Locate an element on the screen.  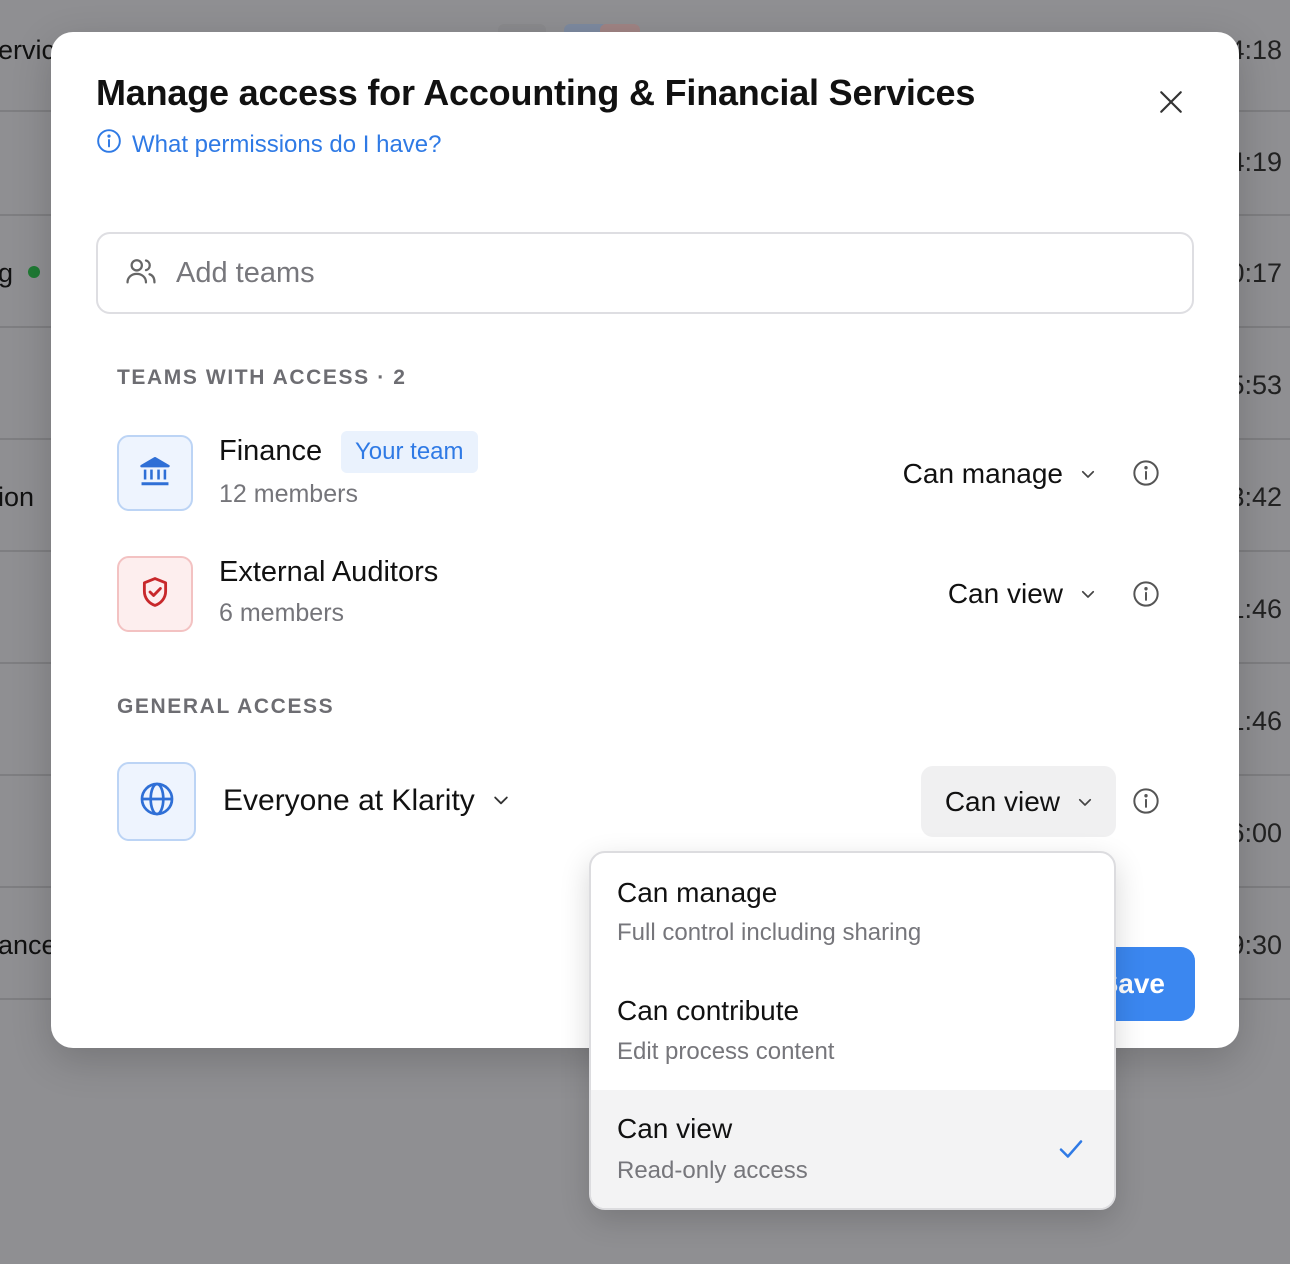
close-icon is located at coordinates (1171, 104).